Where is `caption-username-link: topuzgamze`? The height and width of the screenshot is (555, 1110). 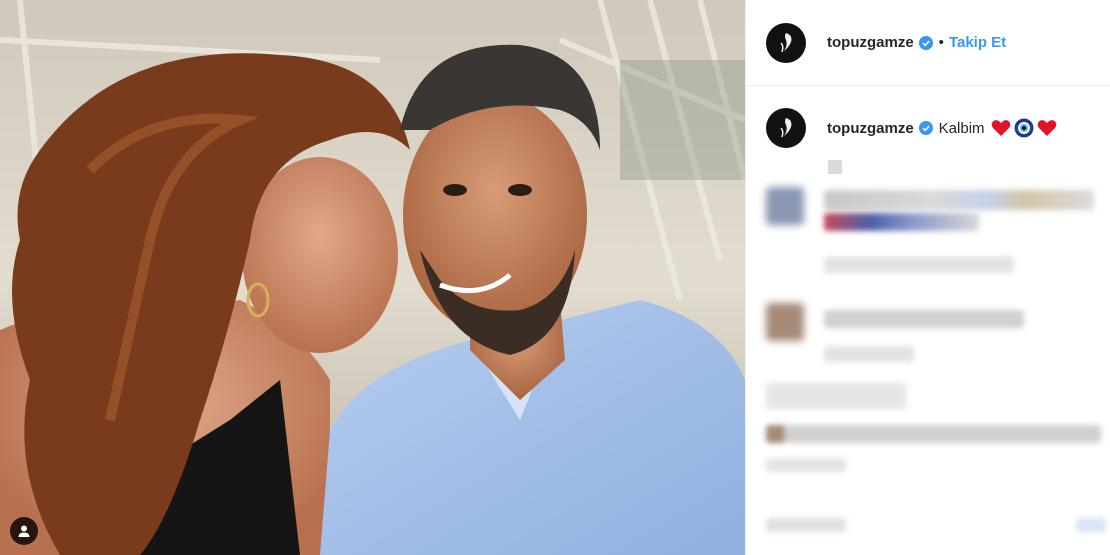 caption-username-link: topuzgamze is located at coordinates (870, 128).